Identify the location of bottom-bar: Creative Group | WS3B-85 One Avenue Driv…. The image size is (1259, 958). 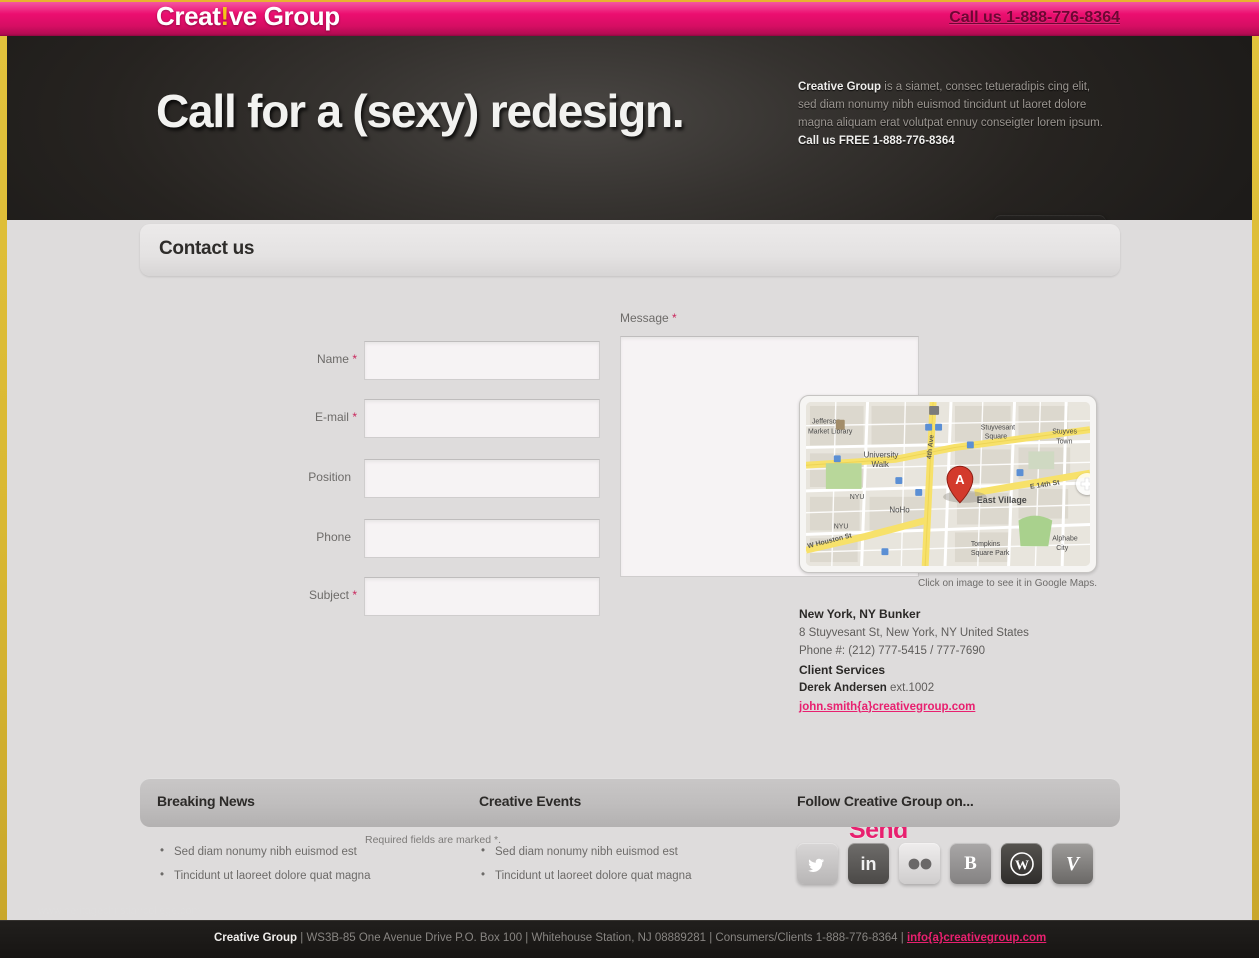
(629, 939).